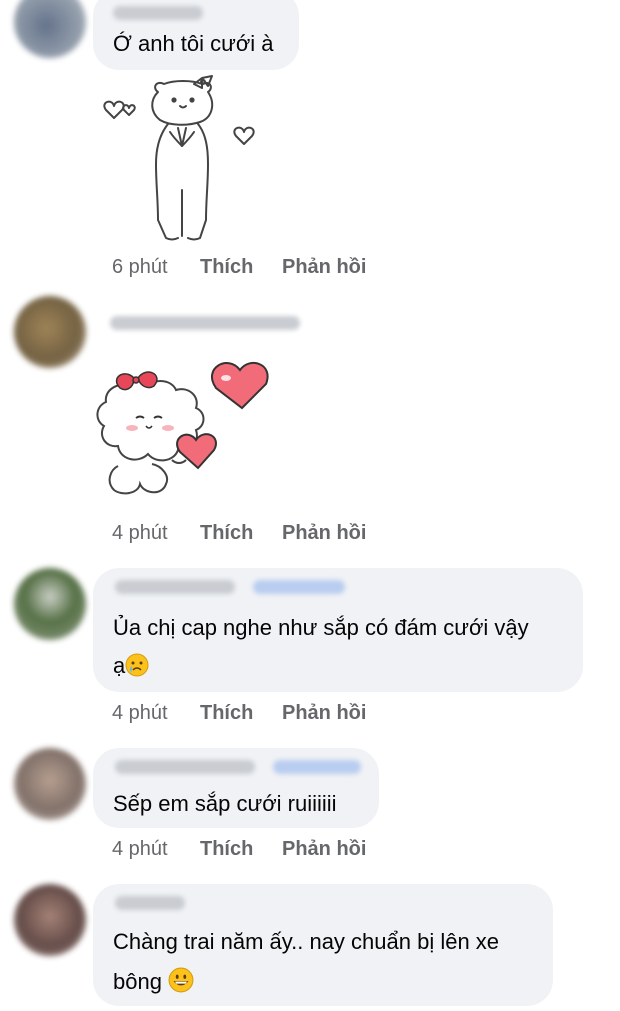  I want to click on comment-text: Ớ anh tôi cưới à, so click(193, 43).